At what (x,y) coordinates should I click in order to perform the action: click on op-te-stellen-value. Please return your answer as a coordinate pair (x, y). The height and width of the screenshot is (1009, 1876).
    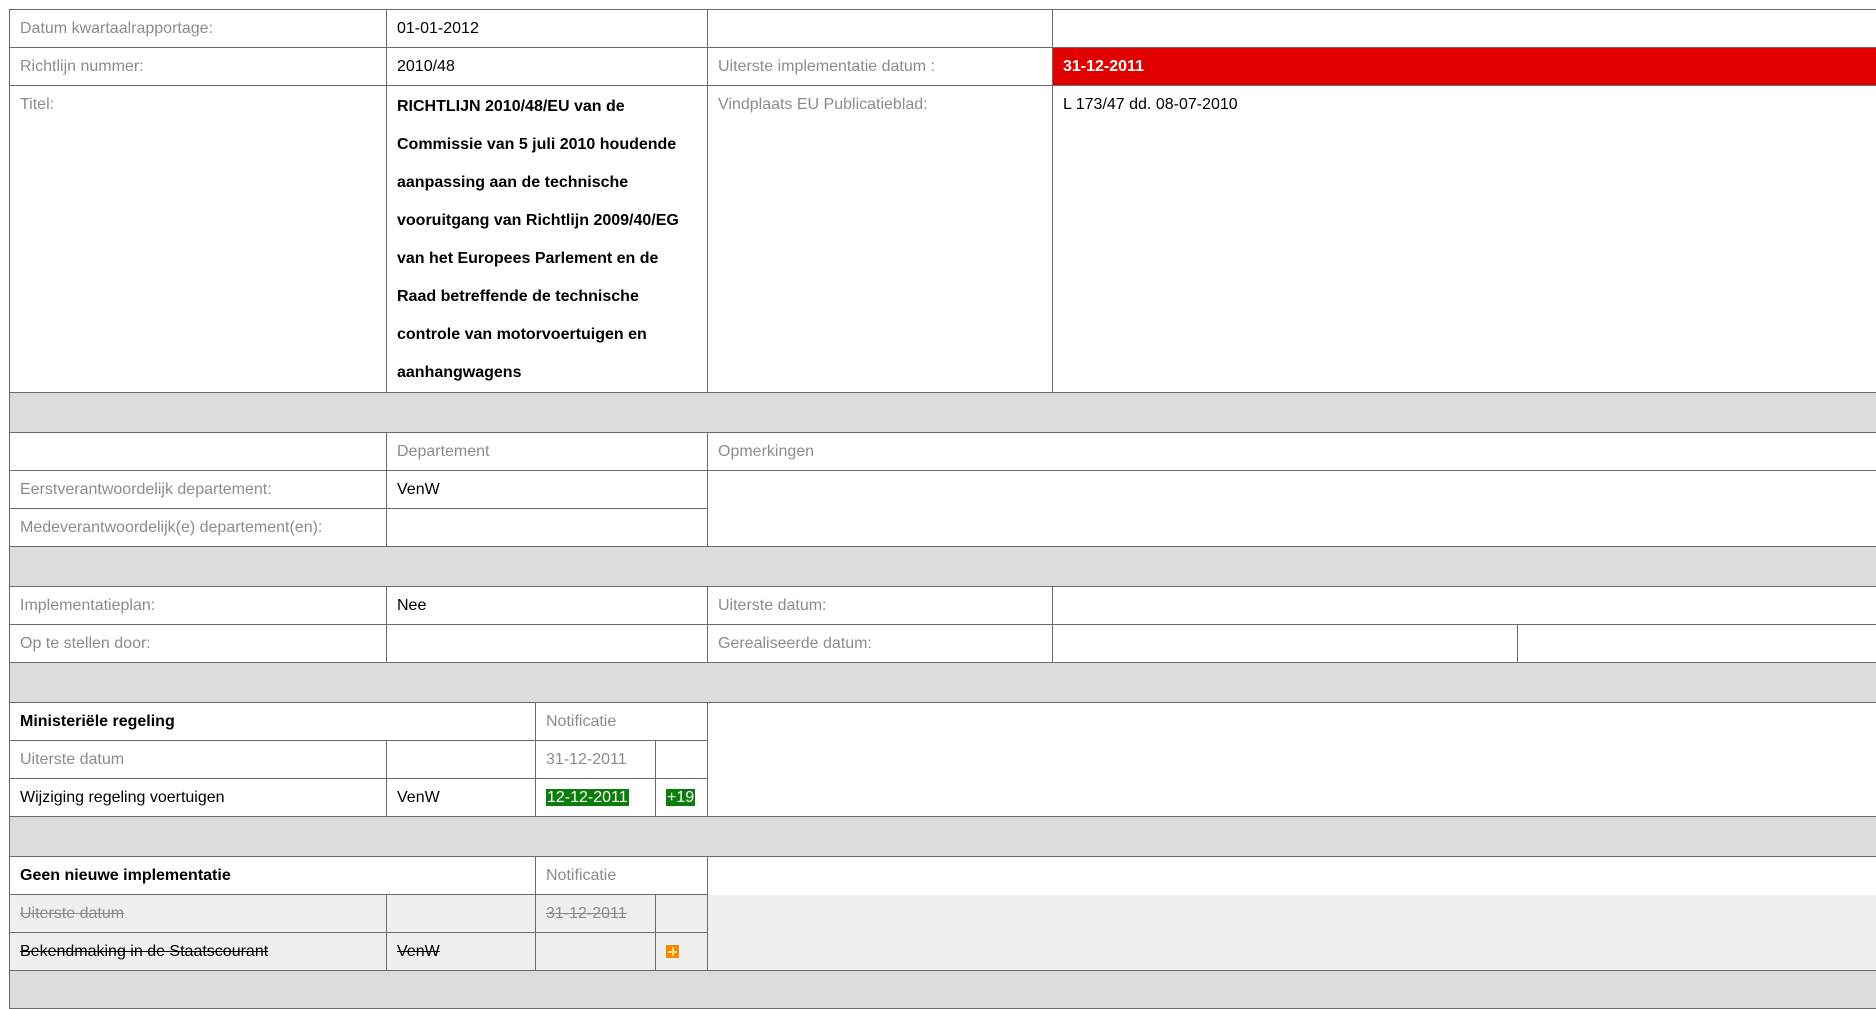
    Looking at the image, I should click on (547, 644).